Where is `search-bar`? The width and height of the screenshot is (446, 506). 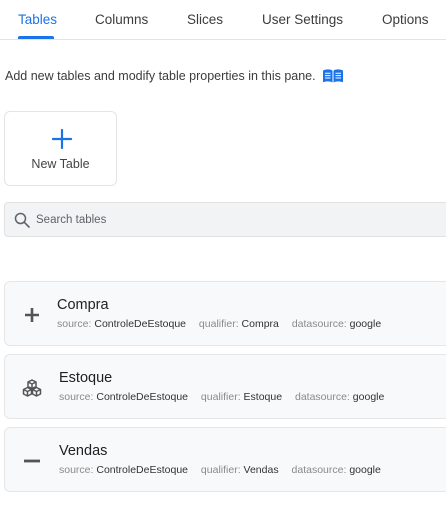
search-bar is located at coordinates (225, 219).